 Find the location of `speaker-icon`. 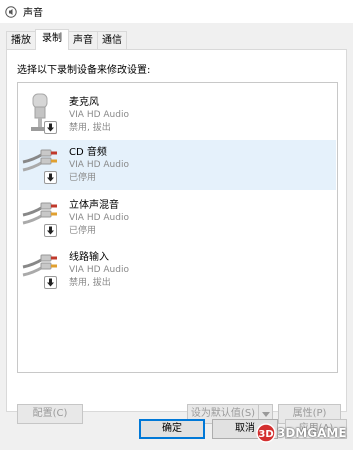

speaker-icon is located at coordinates (11, 11).